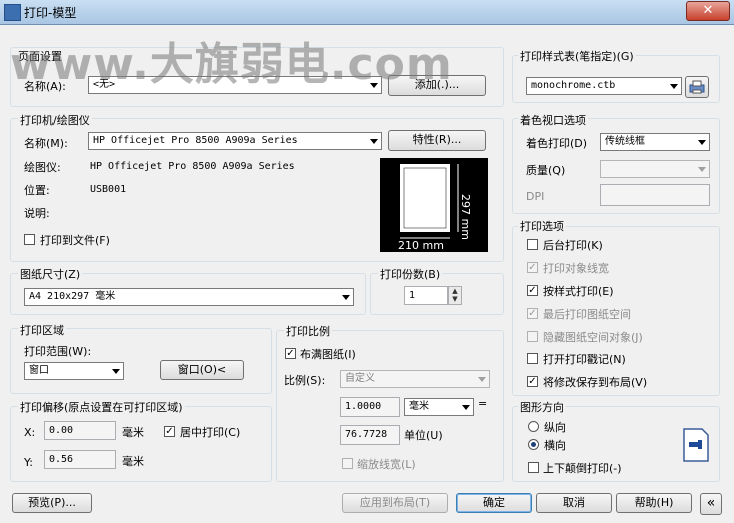 This screenshot has height=523, width=734. What do you see at coordinates (37, 213) in the screenshot?
I see `description-label: 说明:` at bounding box center [37, 213].